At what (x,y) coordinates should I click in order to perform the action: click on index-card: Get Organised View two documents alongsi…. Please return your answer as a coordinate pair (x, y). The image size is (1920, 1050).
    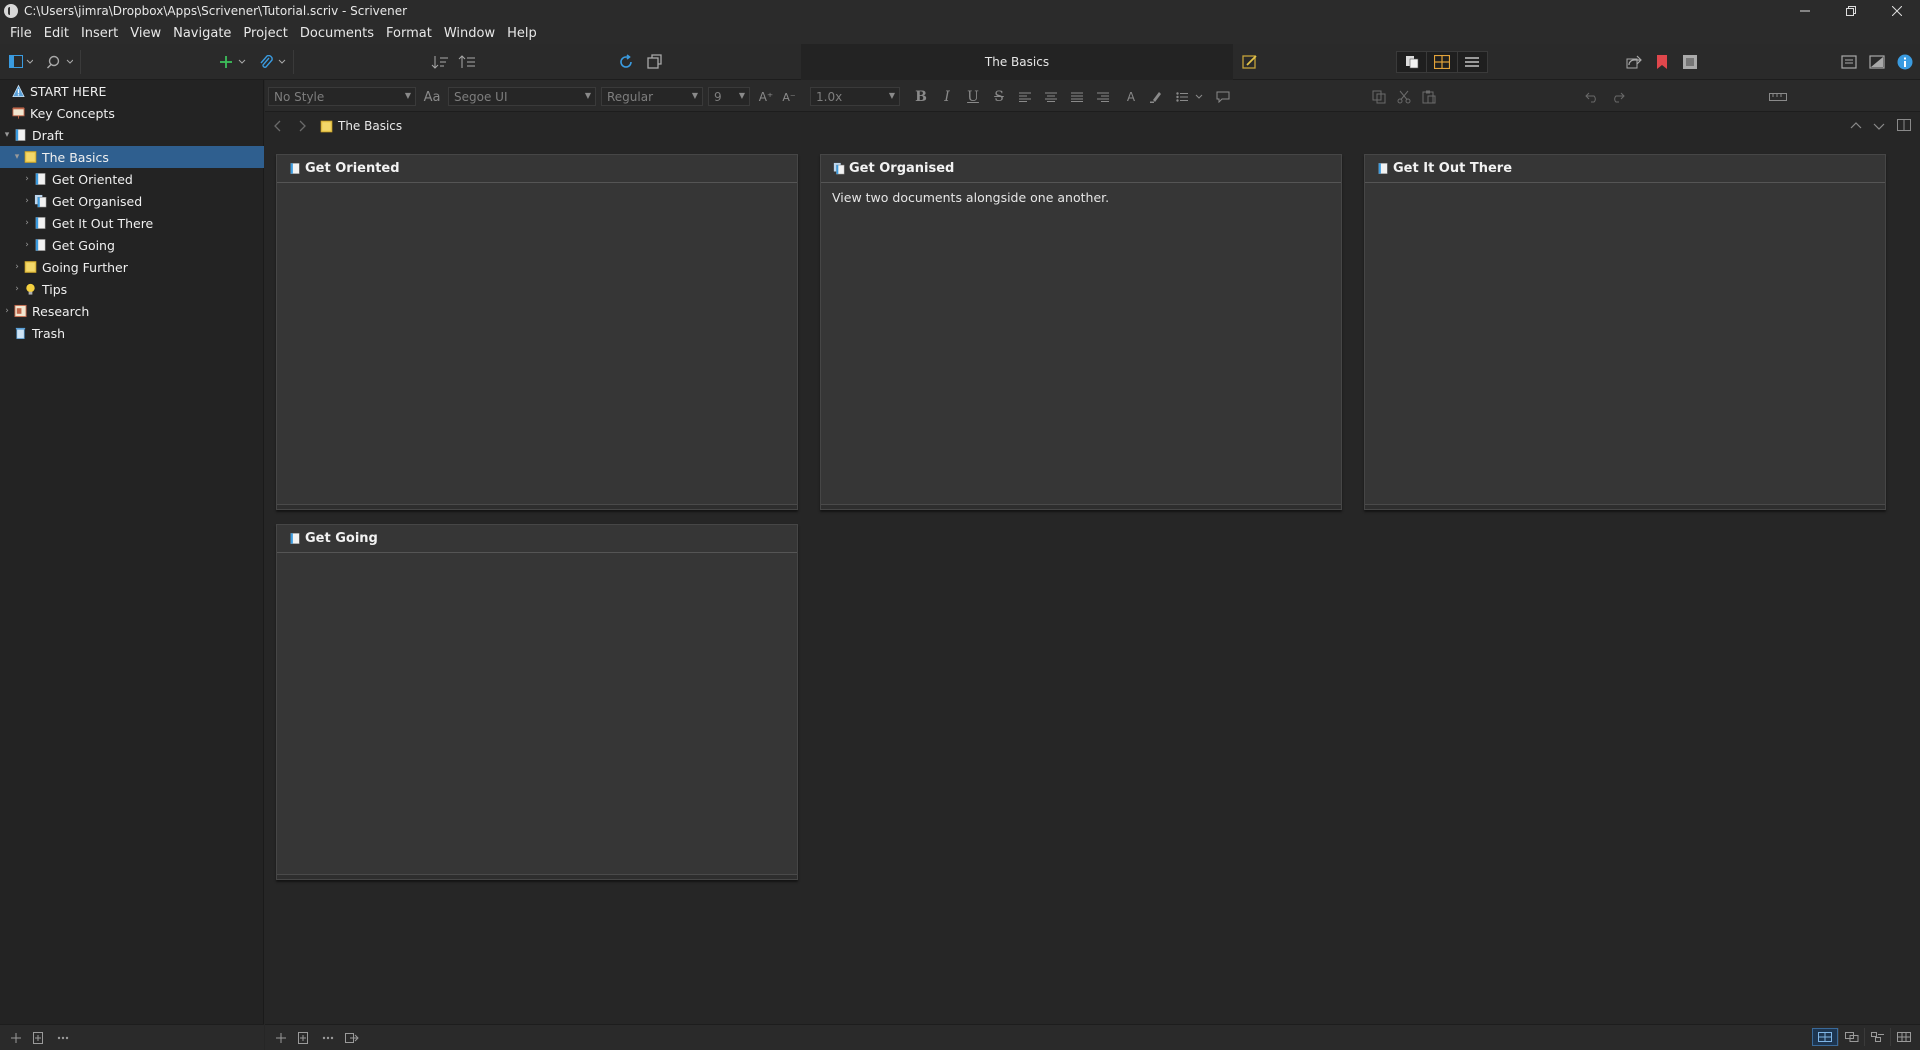
    Looking at the image, I should click on (1081, 332).